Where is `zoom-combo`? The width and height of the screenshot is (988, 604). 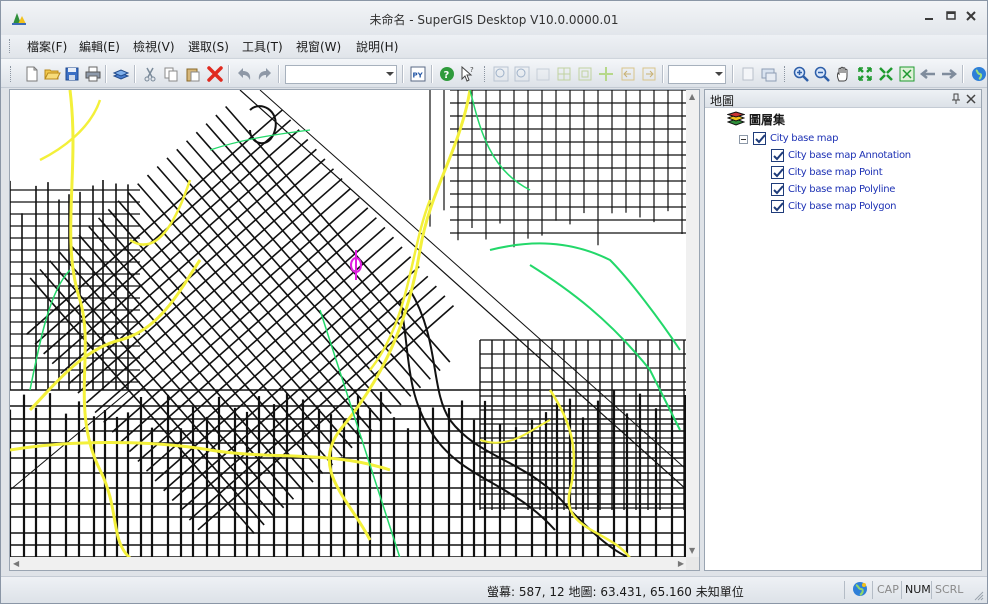 zoom-combo is located at coordinates (697, 74).